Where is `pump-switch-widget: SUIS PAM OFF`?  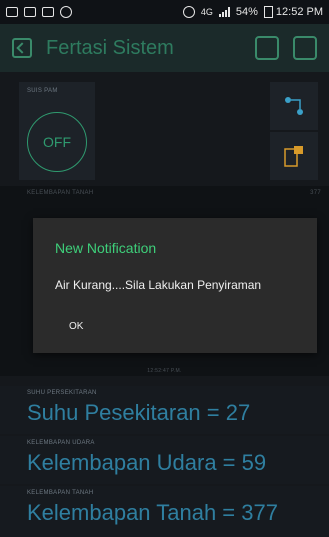 pump-switch-widget: SUIS PAM OFF is located at coordinates (57, 131).